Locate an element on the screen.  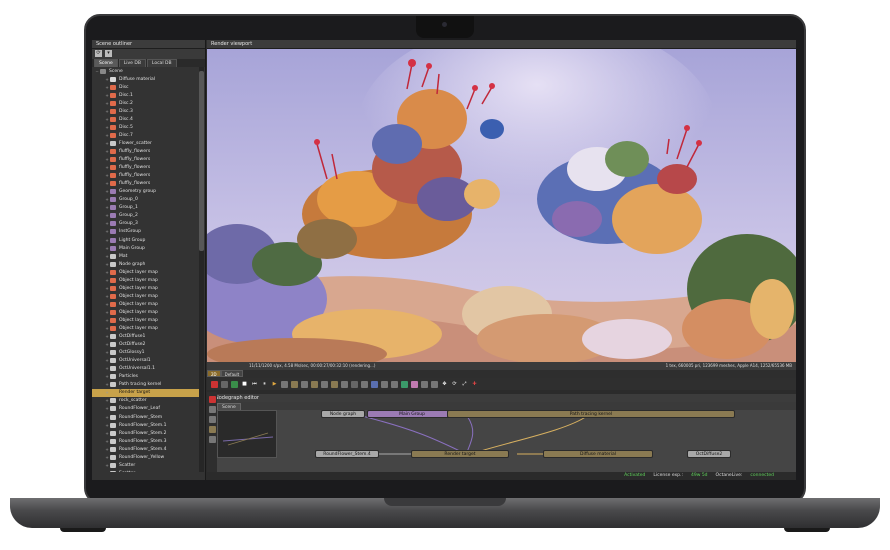
viewport-resolution-icon is located at coordinates (384, 384).